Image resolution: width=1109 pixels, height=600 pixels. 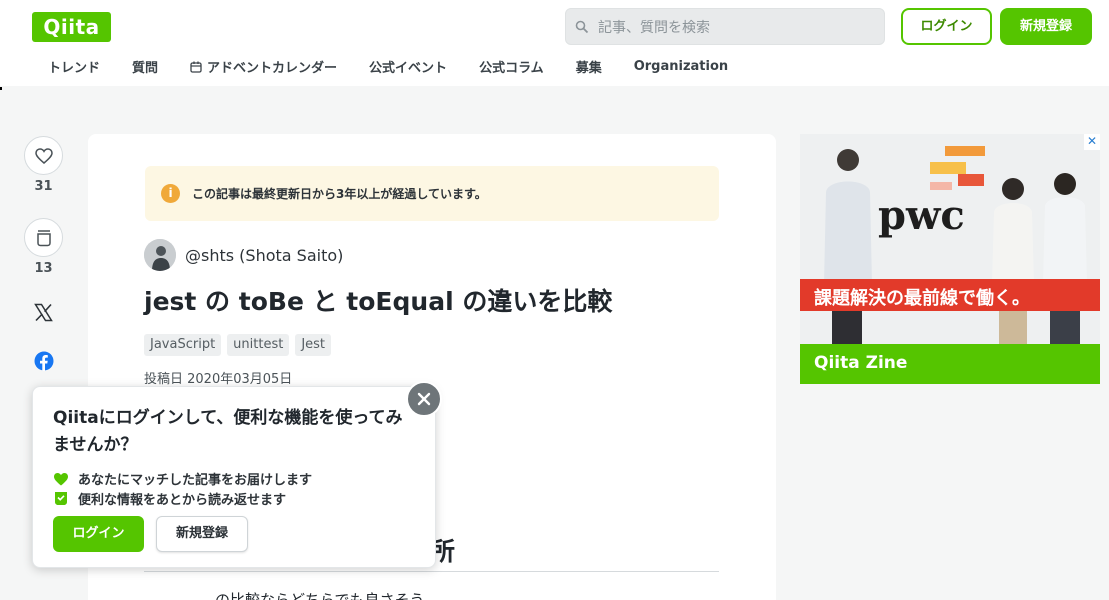 I want to click on nav-advent-calendar: アドベントカレンダー, so click(x=263, y=66).